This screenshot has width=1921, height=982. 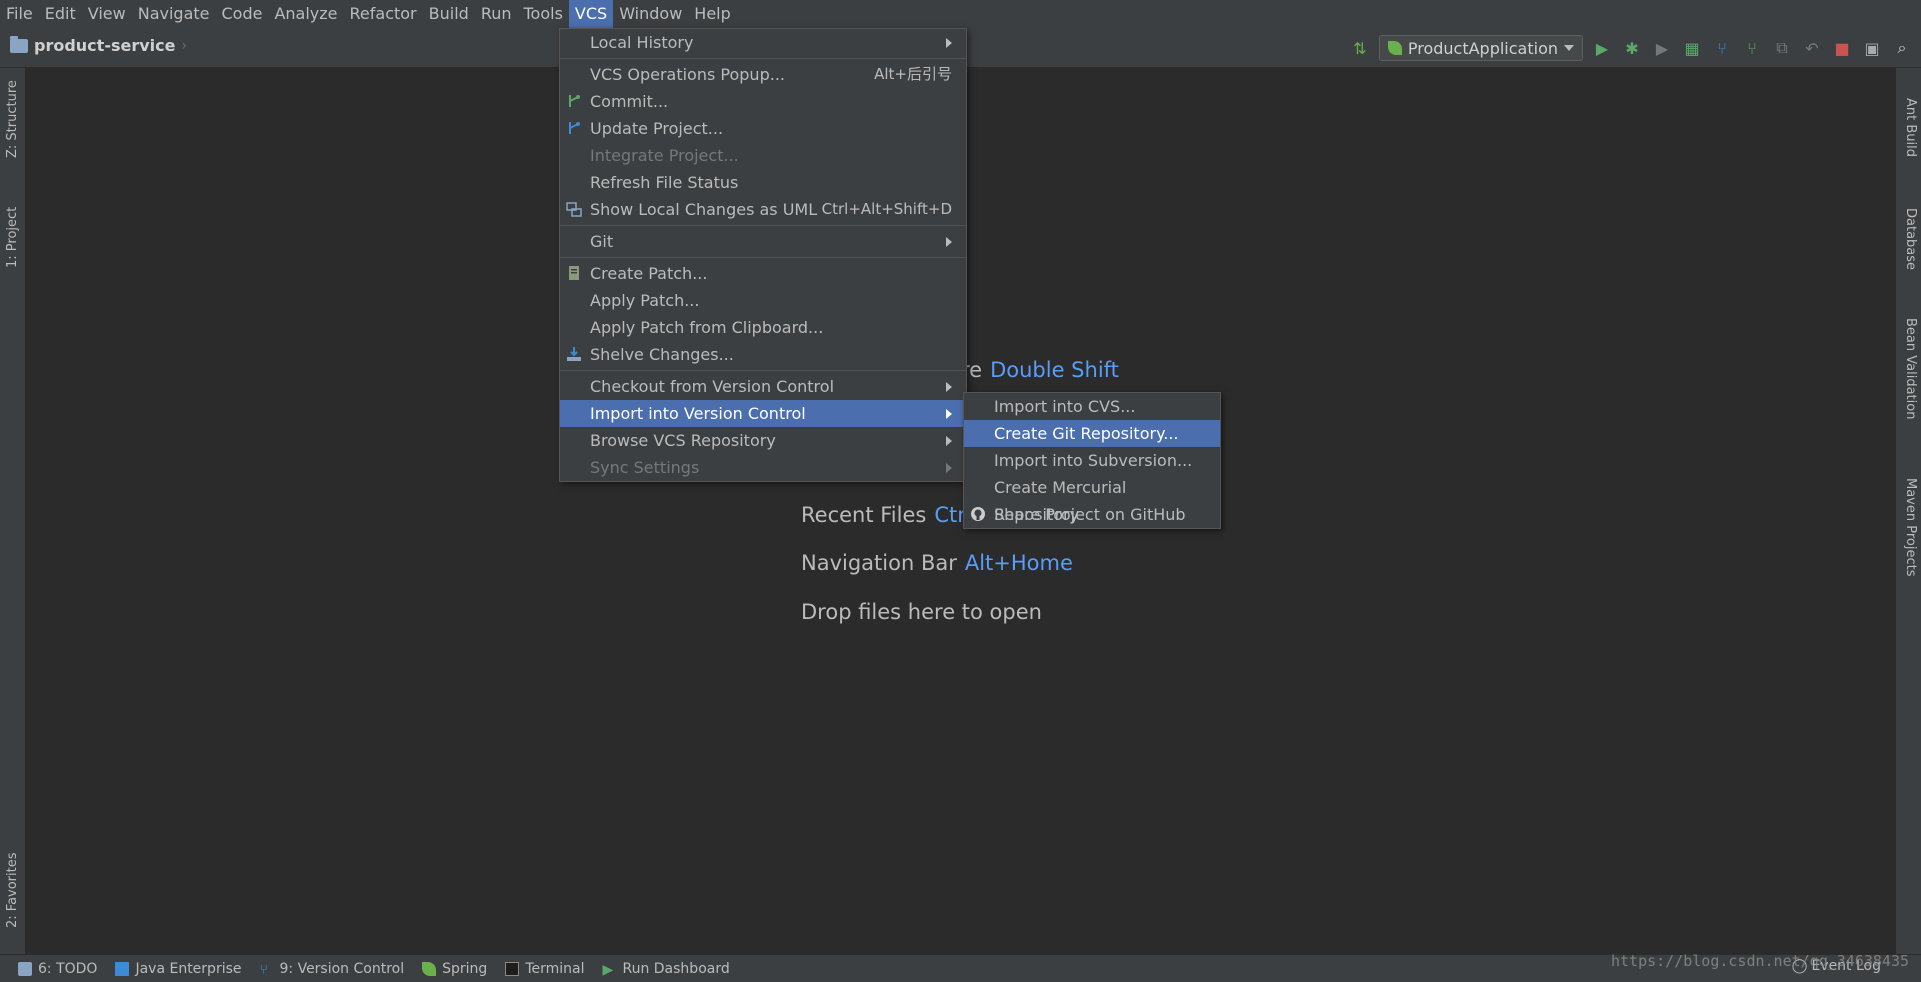 I want to click on tab-version-control: ⑂ 9: Version Control, so click(x=332, y=969).